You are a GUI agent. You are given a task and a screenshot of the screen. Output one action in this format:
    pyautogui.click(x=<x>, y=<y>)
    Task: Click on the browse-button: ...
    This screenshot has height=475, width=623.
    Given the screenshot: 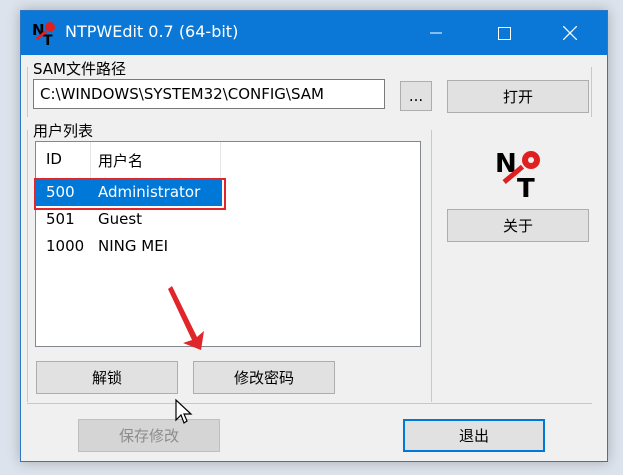 What is the action you would take?
    pyautogui.click(x=416, y=96)
    